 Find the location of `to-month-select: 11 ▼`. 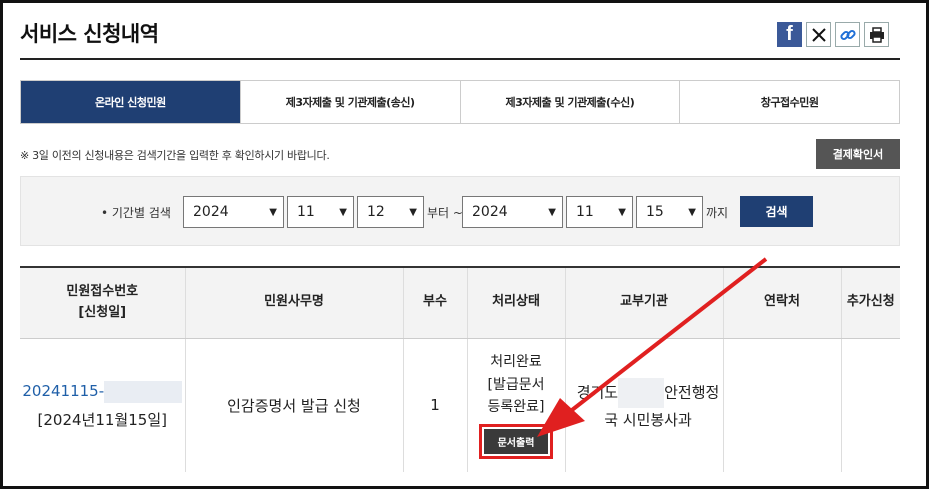

to-month-select: 11 ▼ is located at coordinates (599, 212).